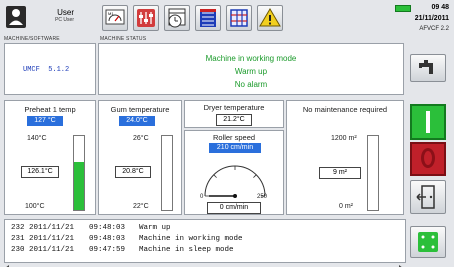 This screenshot has width=454, height=267. What do you see at coordinates (16, 17) in the screenshot?
I see `user-icon` at bounding box center [16, 17].